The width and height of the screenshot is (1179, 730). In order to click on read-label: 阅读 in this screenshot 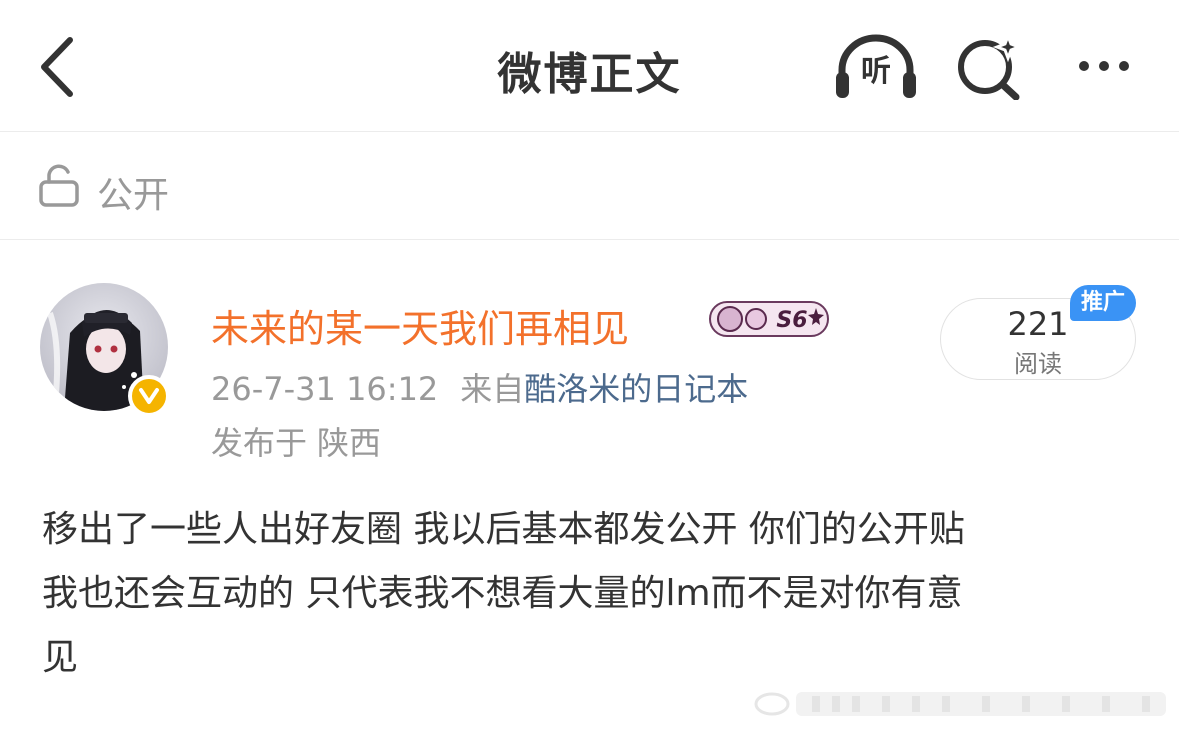, I will do `click(1038, 364)`.